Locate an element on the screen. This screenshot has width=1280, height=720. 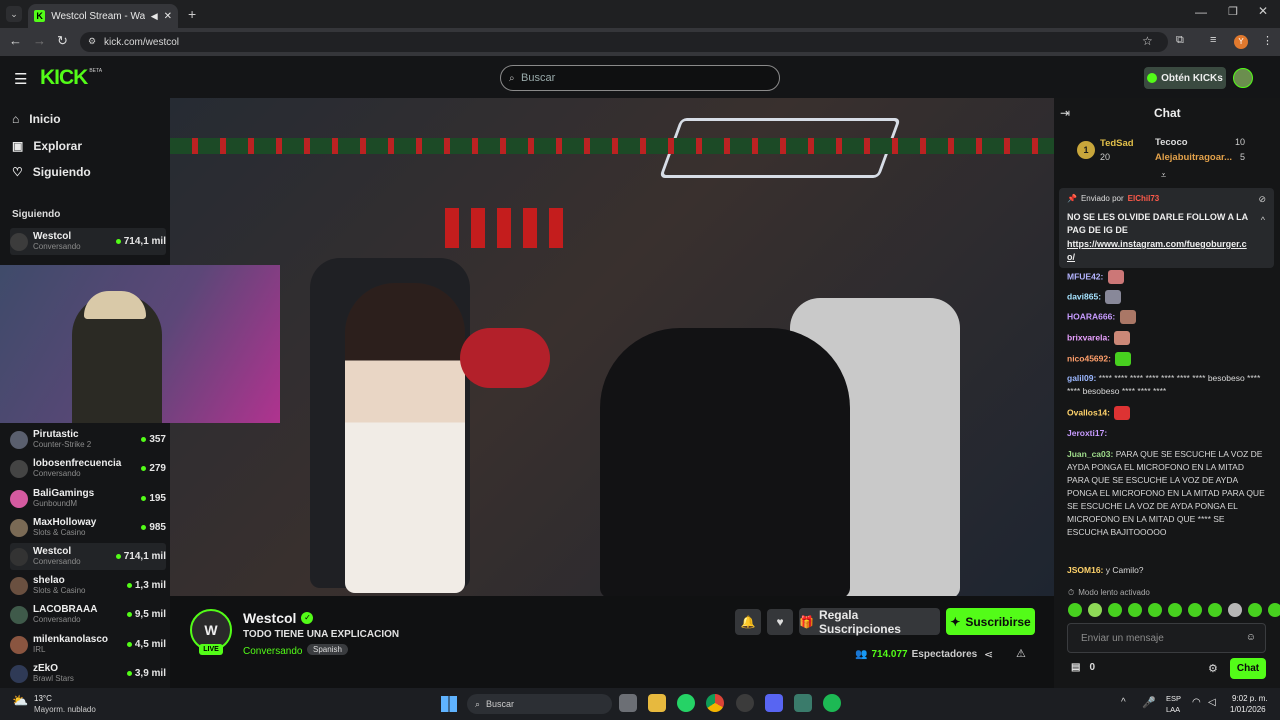
sidebar-channel: milenkanolasco IRL 4,5 mil is located at coordinates (88, 644).